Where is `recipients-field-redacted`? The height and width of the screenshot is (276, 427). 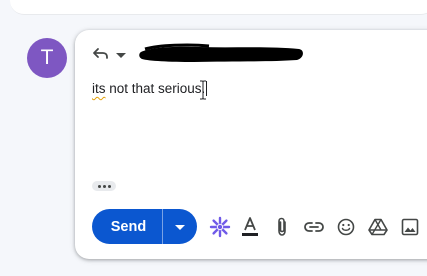 recipients-field-redacted is located at coordinates (222, 54).